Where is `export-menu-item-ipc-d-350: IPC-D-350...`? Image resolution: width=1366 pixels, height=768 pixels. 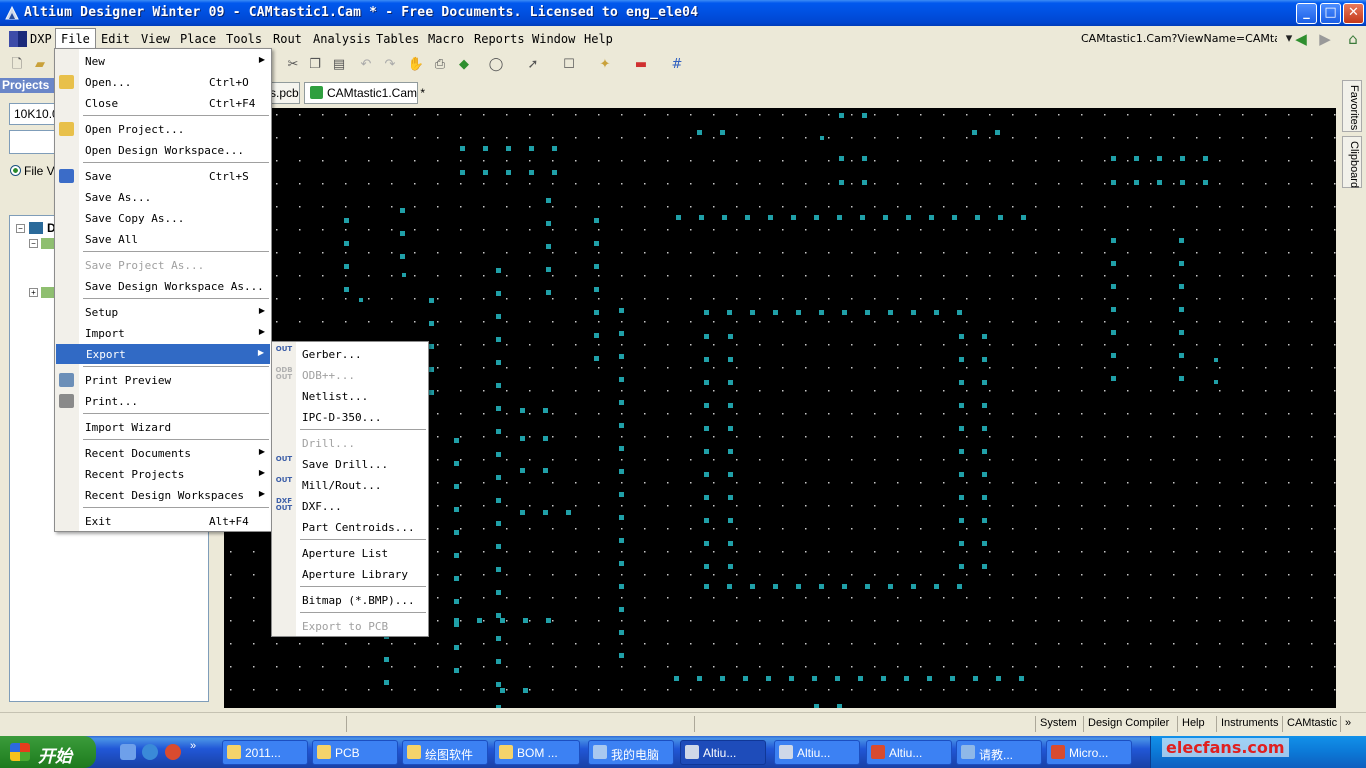 export-menu-item-ipc-d-350: IPC-D-350... is located at coordinates (350, 417).